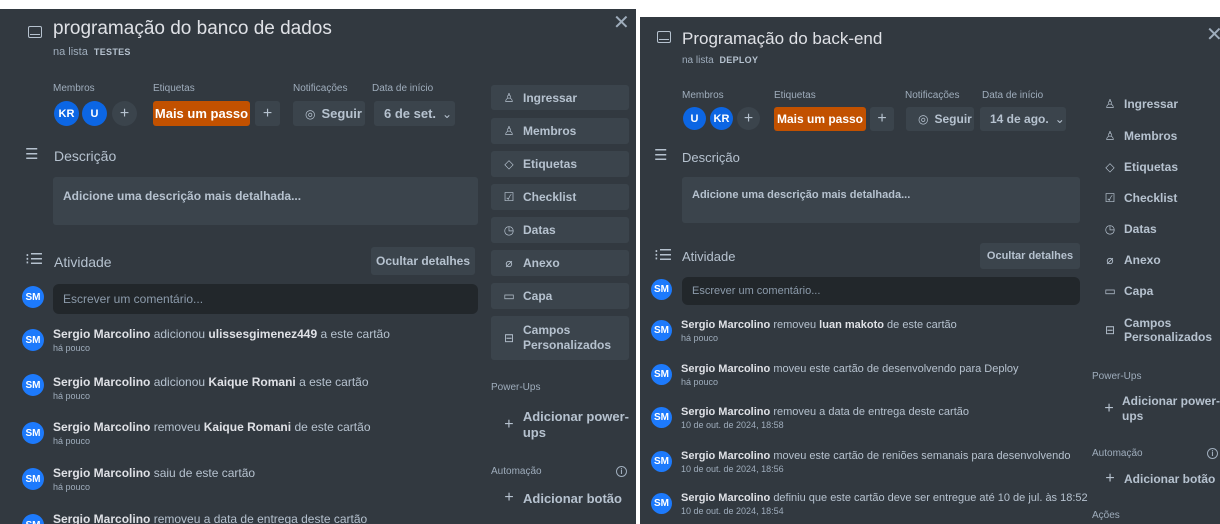  Describe the element at coordinates (509, 338) in the screenshot. I see `fields-icon: ⊟` at that location.